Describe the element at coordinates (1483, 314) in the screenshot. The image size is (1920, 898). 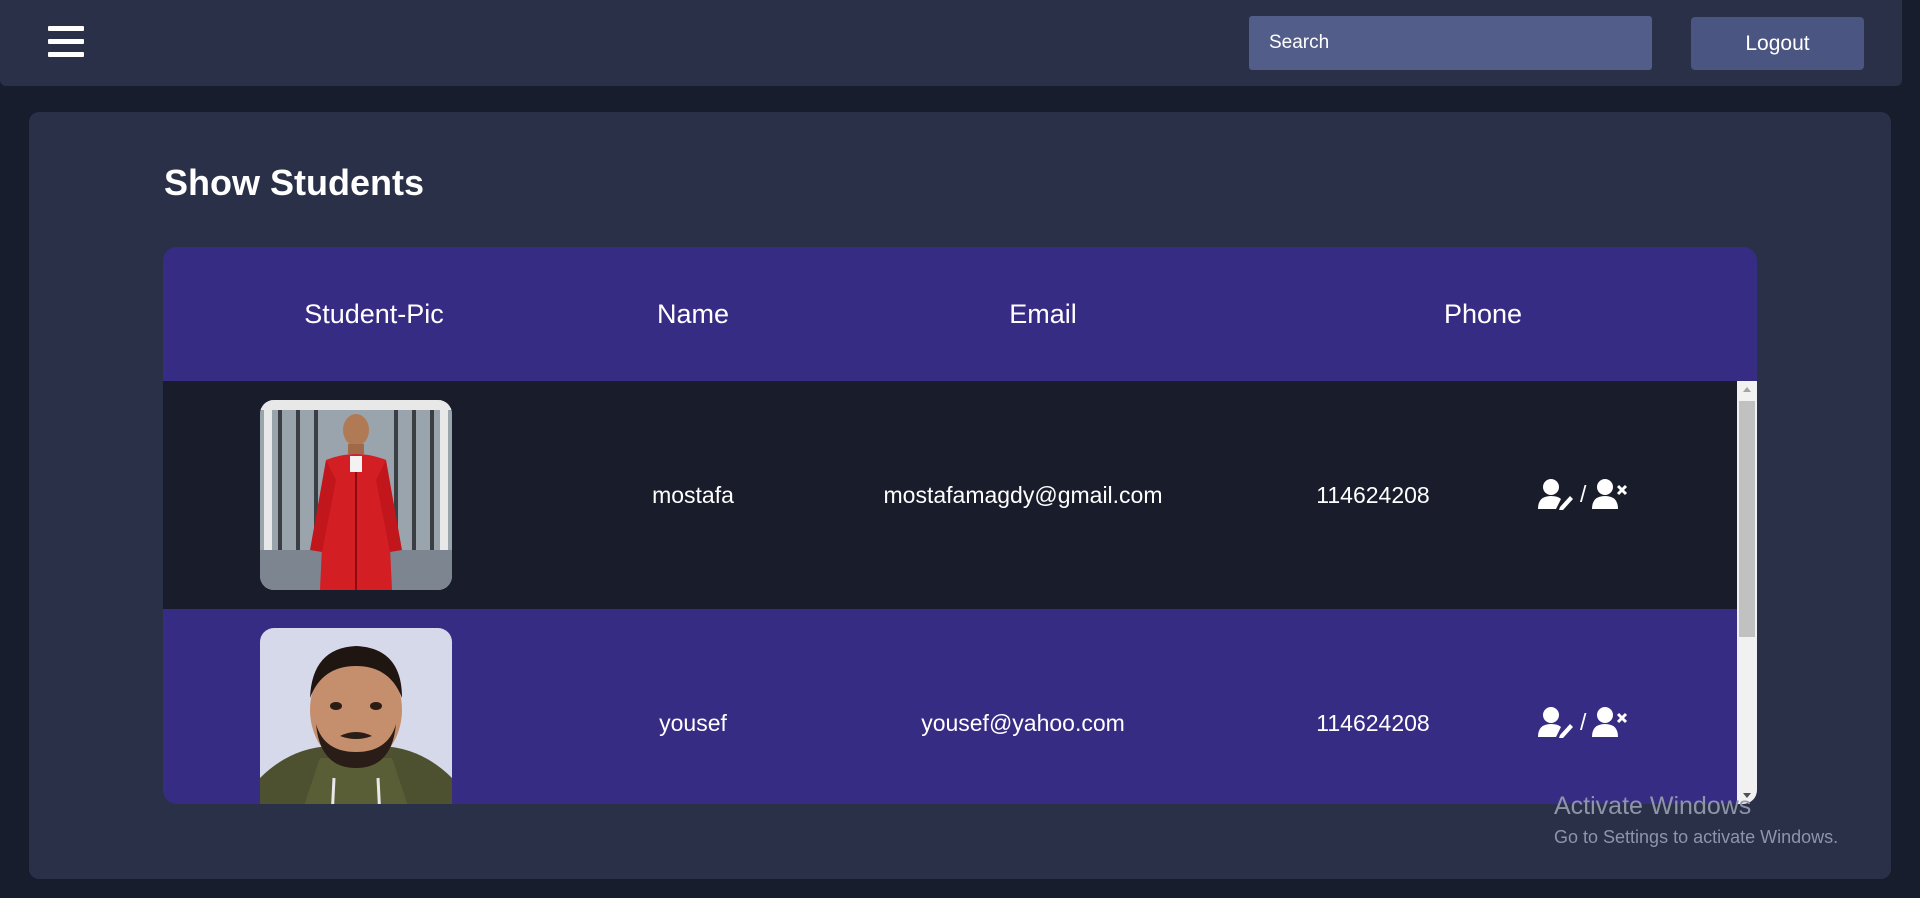
I see `column-header-phone: Phone` at that location.